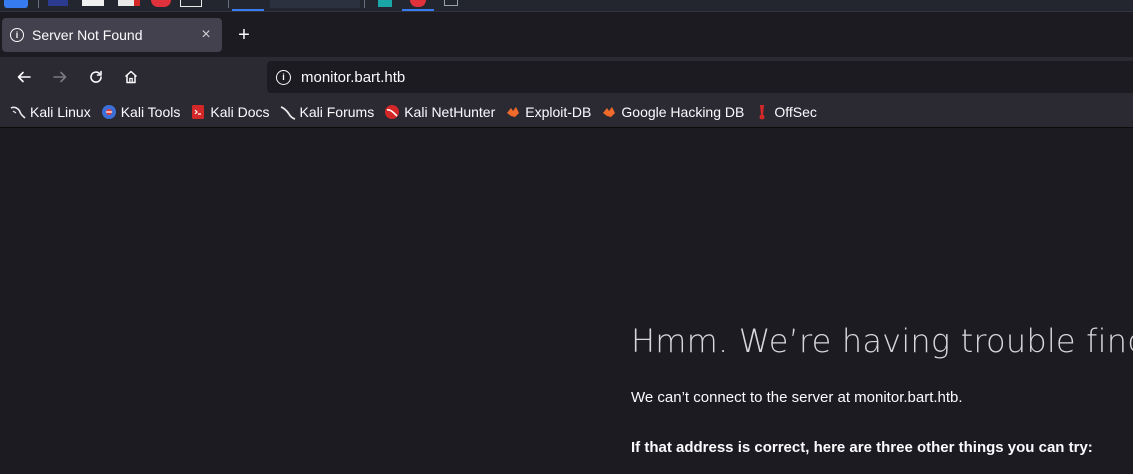 The image size is (1133, 474). Describe the element at coordinates (17, 35) in the screenshot. I see `info-icon: i` at that location.